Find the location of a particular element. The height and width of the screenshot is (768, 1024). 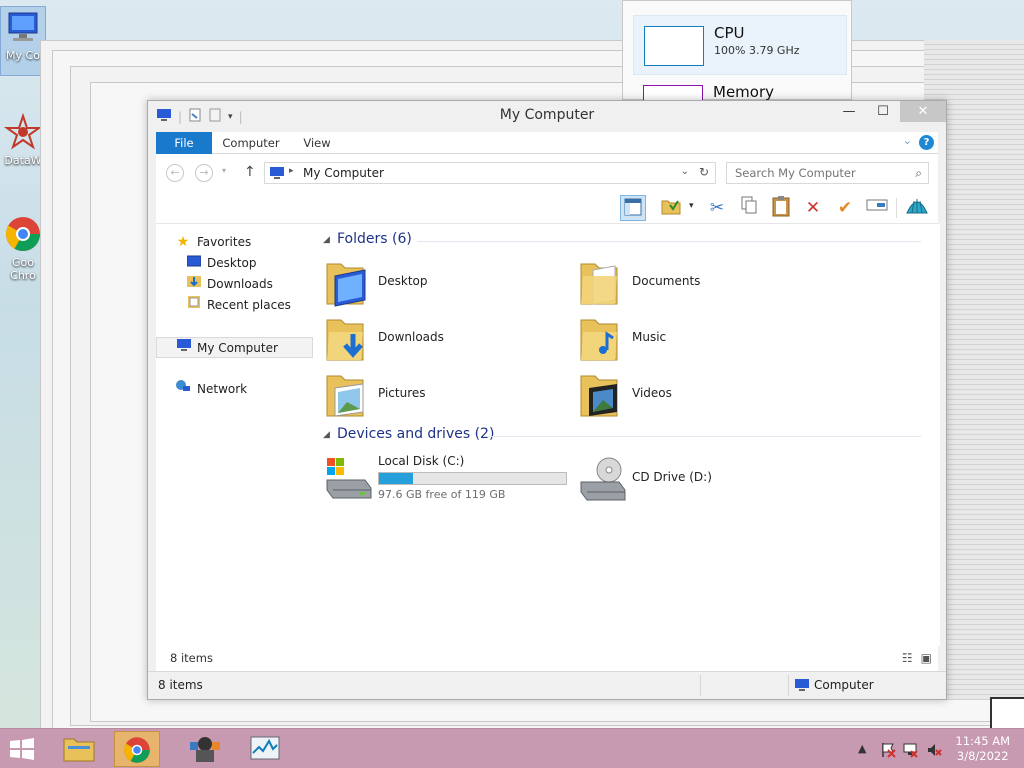

show-hidden-icons-icon: ▲ is located at coordinates (862, 748).